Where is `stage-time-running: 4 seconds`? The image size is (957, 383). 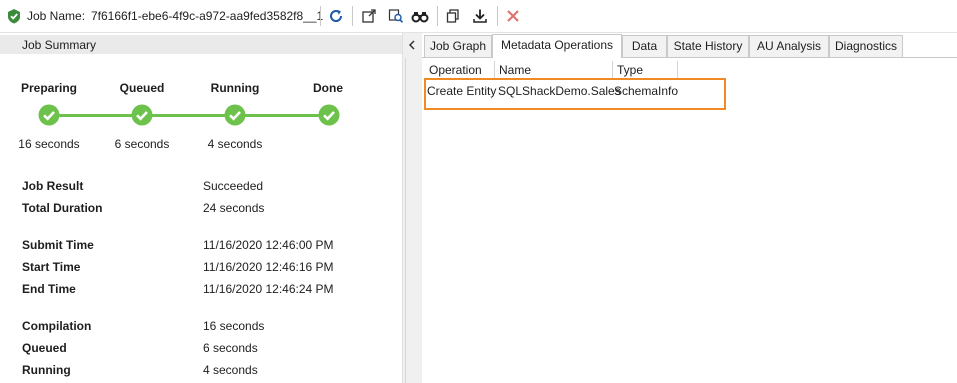 stage-time-running: 4 seconds is located at coordinates (235, 144).